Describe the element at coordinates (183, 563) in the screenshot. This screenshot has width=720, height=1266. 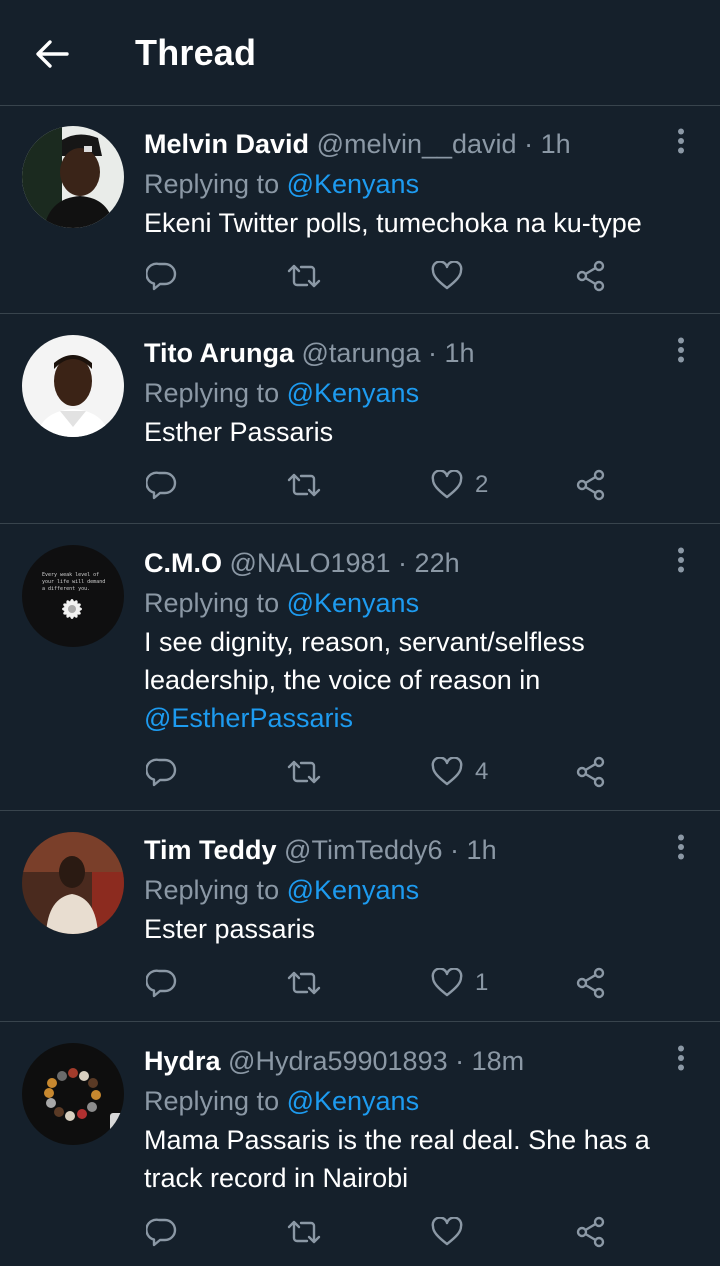
I see `display-name: C.M.O` at that location.